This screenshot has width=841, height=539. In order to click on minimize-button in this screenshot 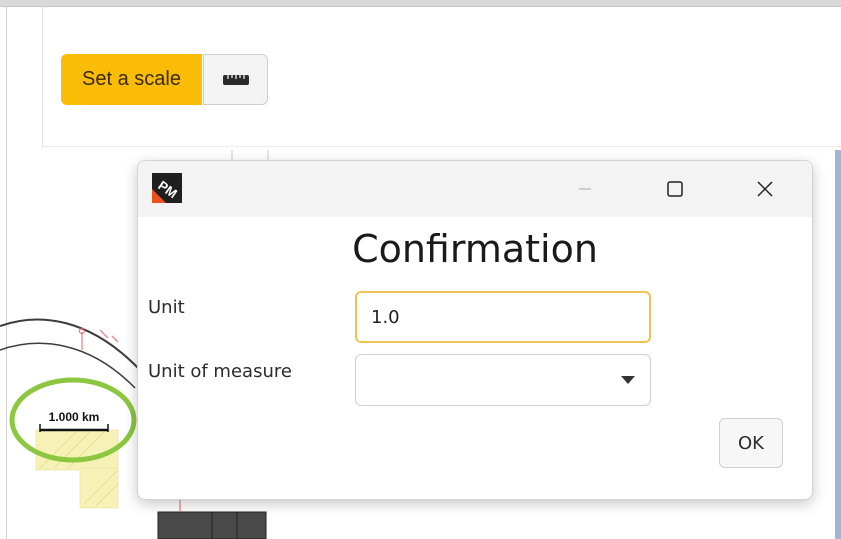, I will do `click(585, 189)`.